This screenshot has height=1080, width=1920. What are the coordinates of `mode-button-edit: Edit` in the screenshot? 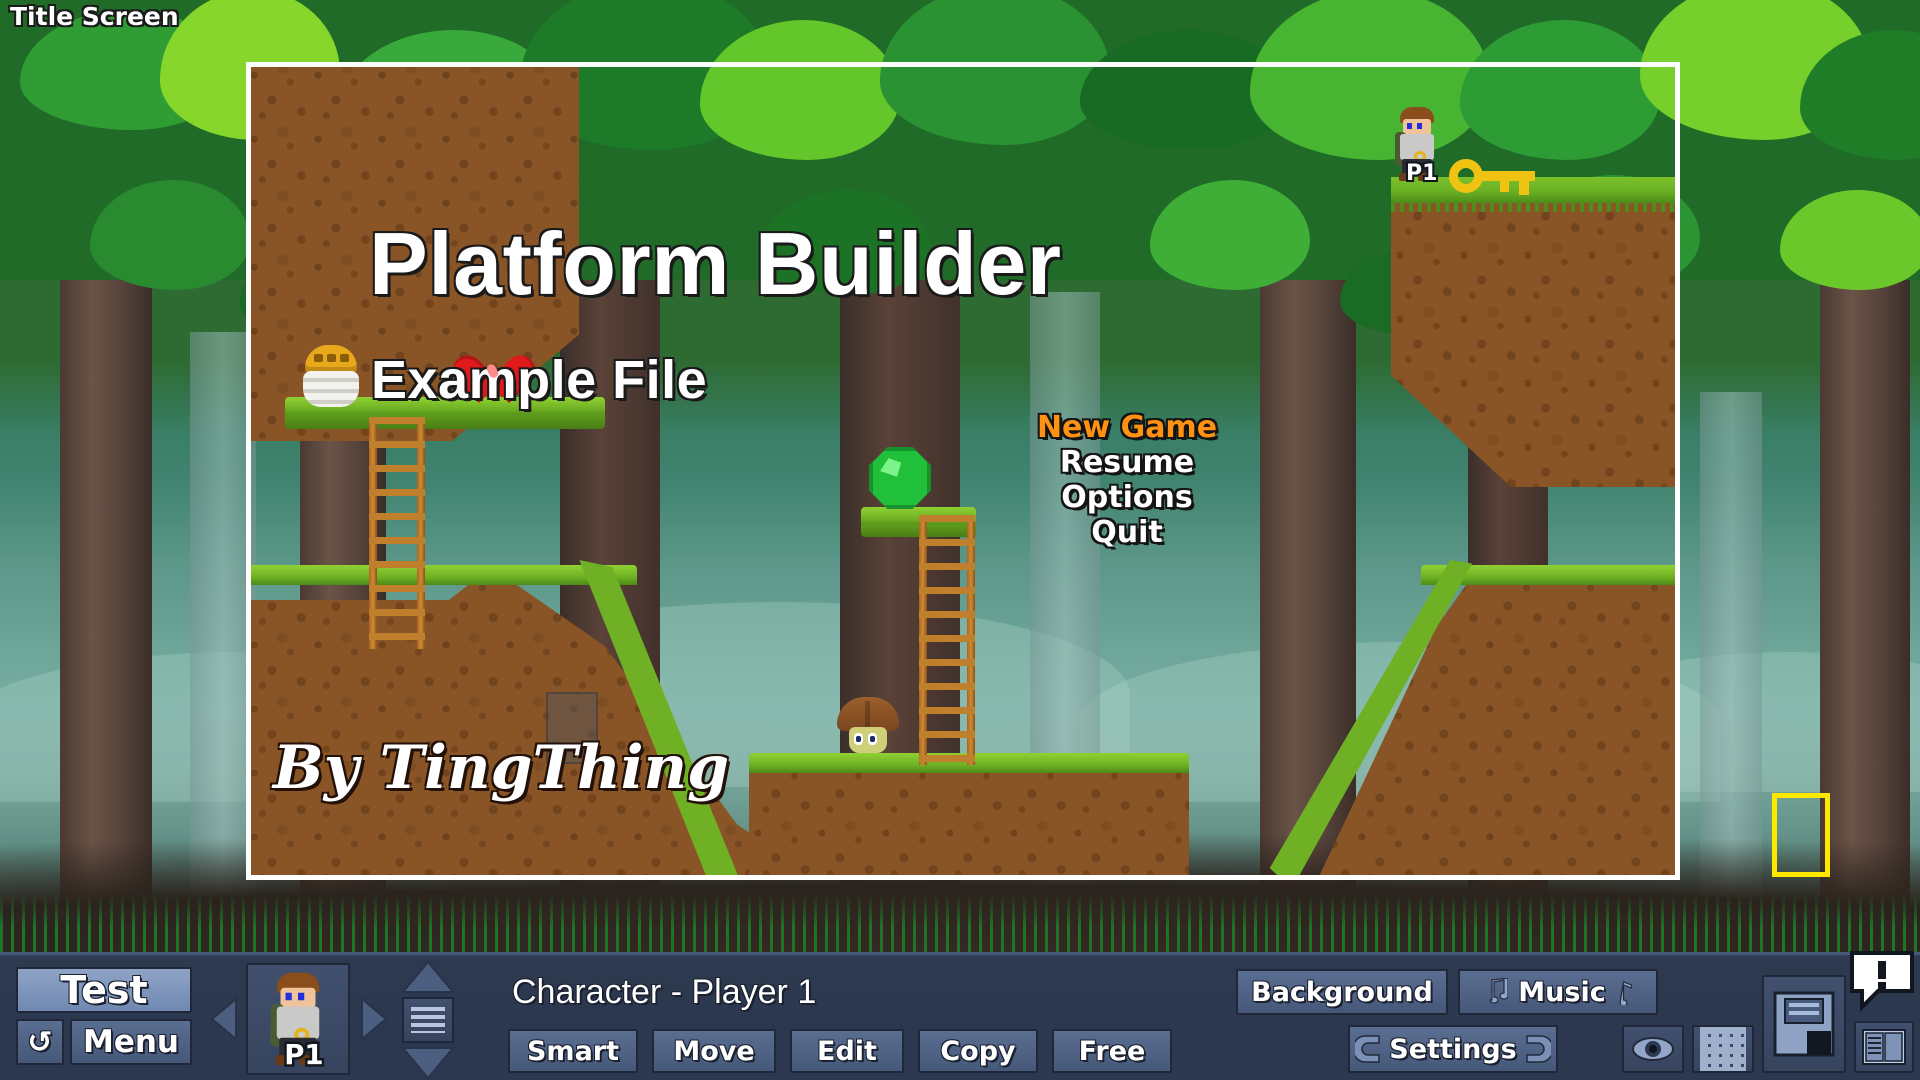 It's located at (847, 1051).